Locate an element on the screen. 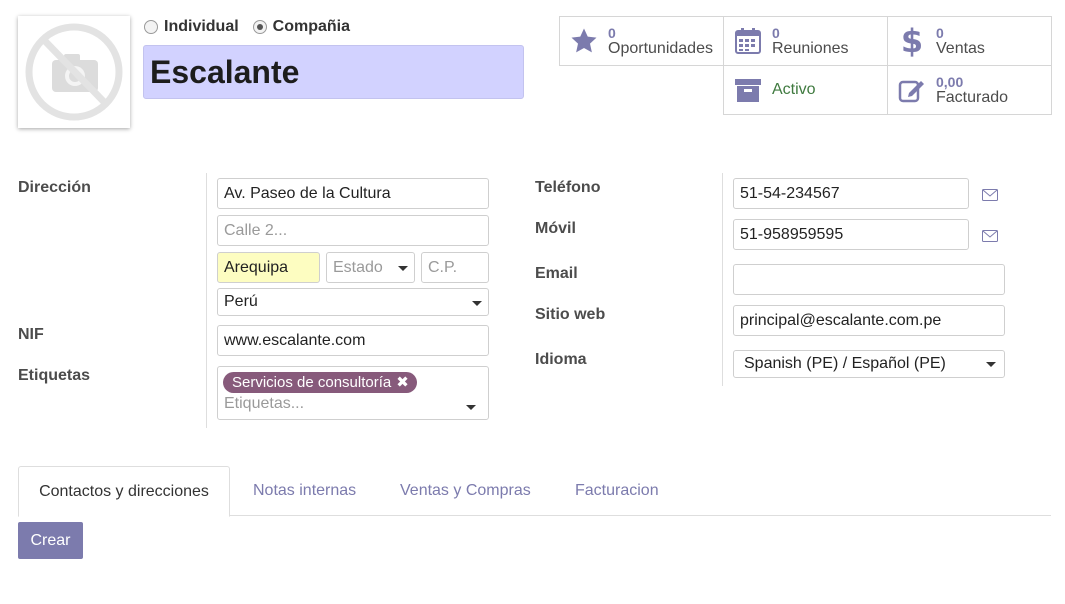 The height and width of the screenshot is (604, 1065). tab-label: Notas internas is located at coordinates (305, 490).